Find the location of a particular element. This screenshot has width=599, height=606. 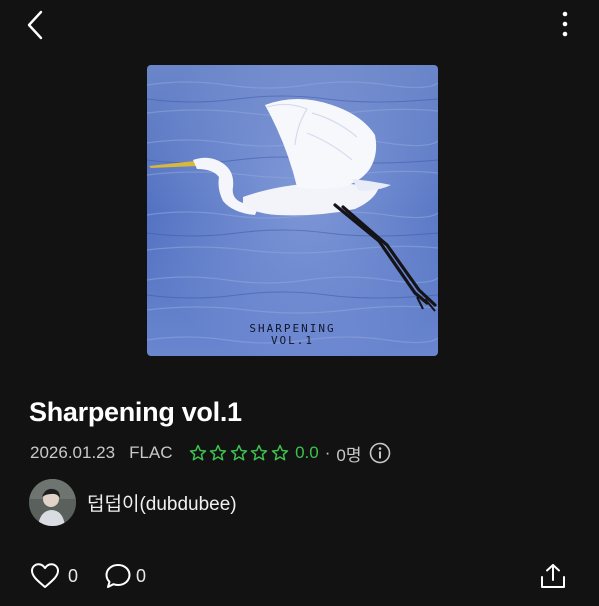

rating-score: 0.0 is located at coordinates (307, 452).